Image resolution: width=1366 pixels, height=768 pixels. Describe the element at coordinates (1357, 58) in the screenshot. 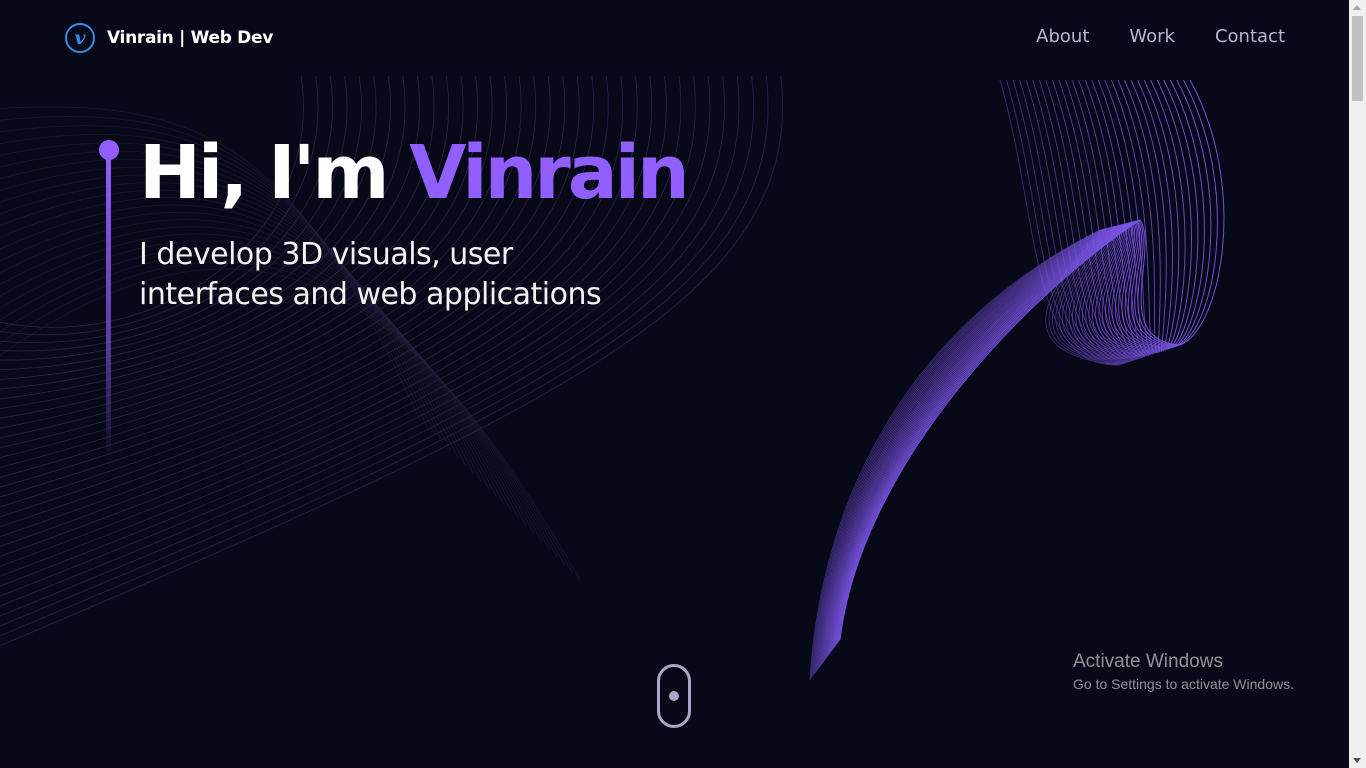

I see `scrollbar-thumb` at that location.